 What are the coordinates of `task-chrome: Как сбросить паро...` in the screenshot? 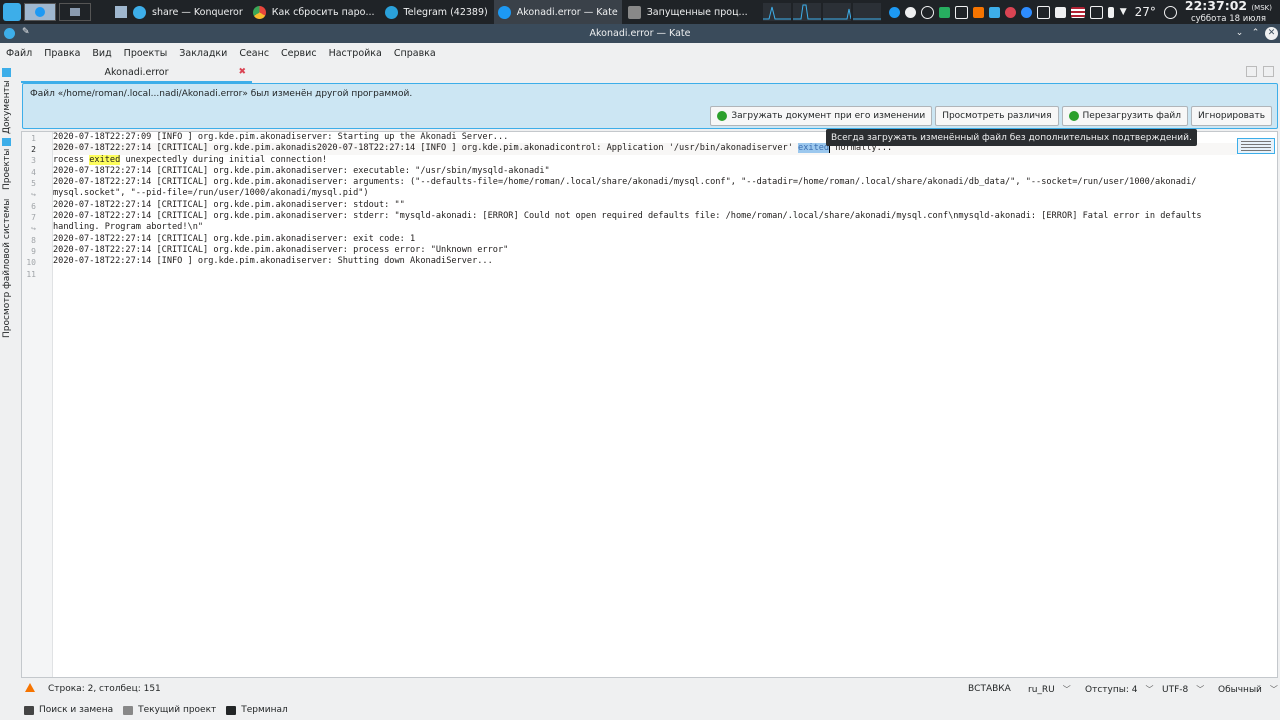 It's located at (314, 12).